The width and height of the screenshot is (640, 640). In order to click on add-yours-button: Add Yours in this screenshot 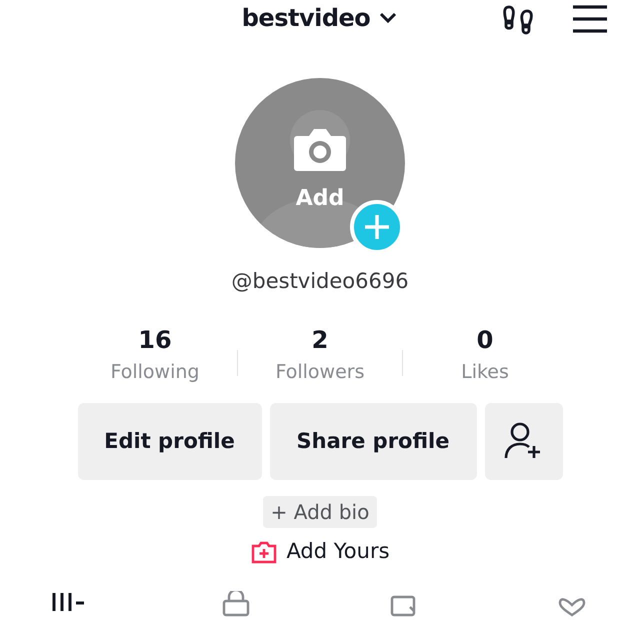, I will do `click(320, 552)`.